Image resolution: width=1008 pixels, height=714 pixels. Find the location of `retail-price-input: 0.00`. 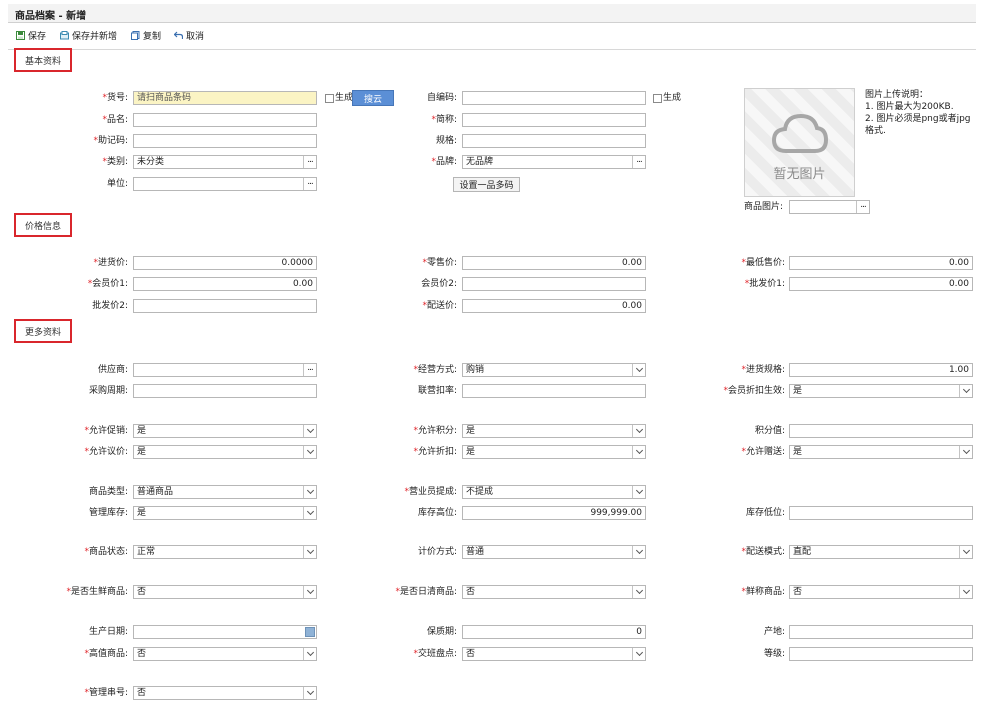

retail-price-input: 0.00 is located at coordinates (554, 263).